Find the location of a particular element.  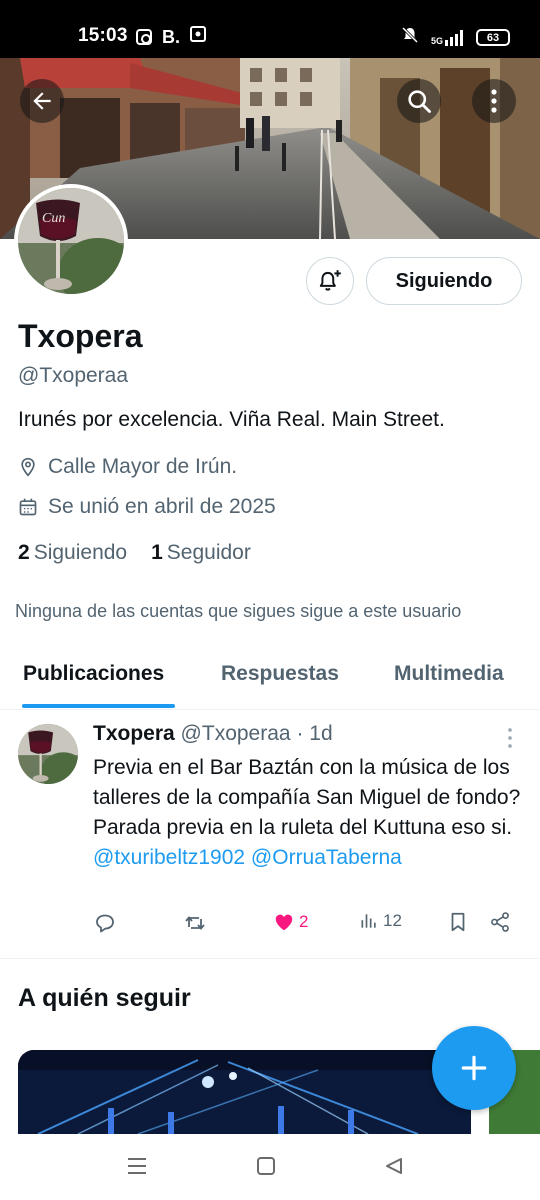

compose-post-button is located at coordinates (474, 1068).